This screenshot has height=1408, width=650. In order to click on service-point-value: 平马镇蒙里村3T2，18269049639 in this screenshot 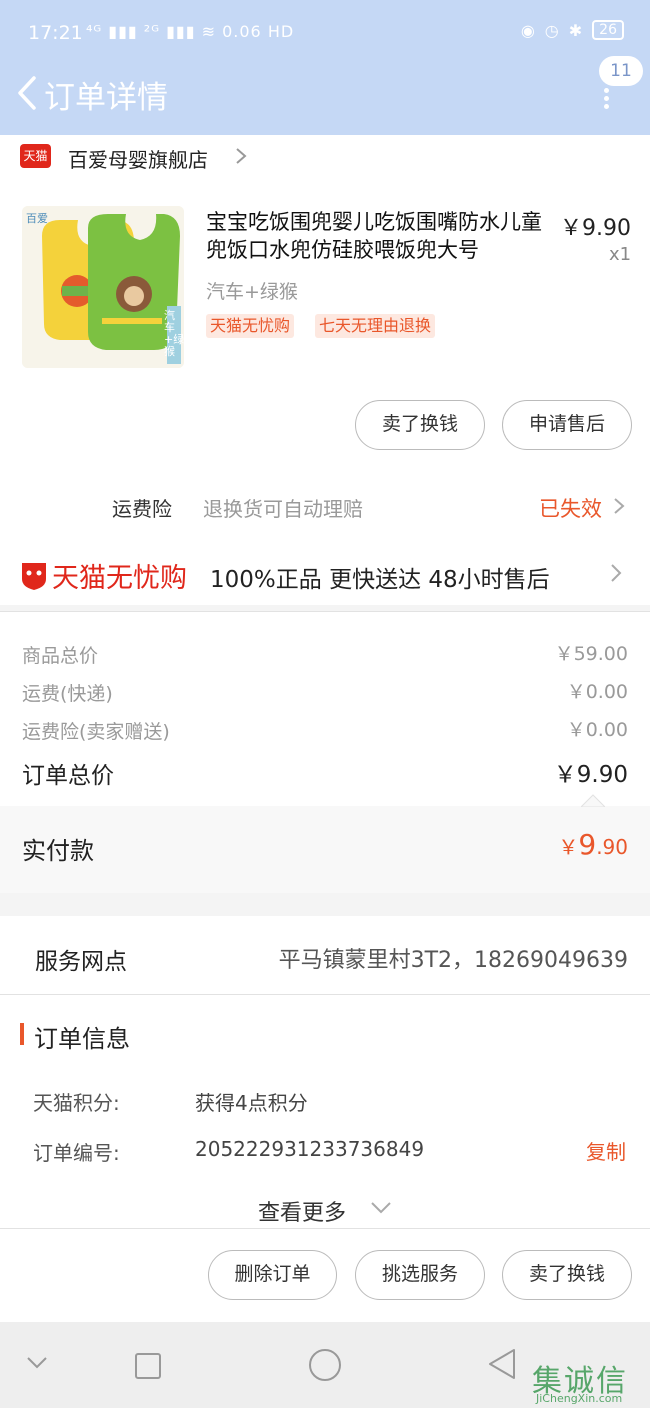, I will do `click(453, 960)`.